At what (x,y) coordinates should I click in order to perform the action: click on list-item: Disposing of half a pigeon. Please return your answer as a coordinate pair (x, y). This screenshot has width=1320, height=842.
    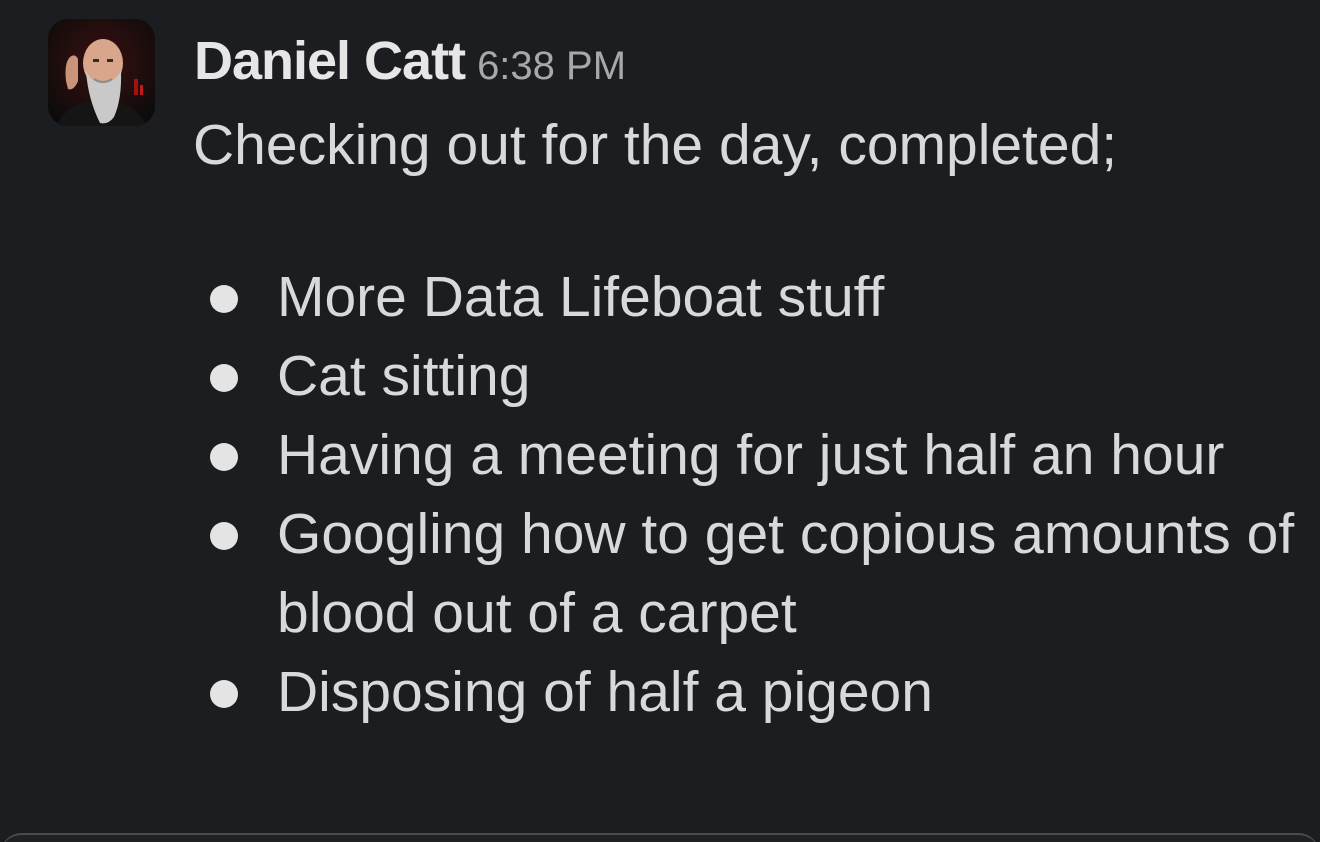
    Looking at the image, I should click on (755, 692).